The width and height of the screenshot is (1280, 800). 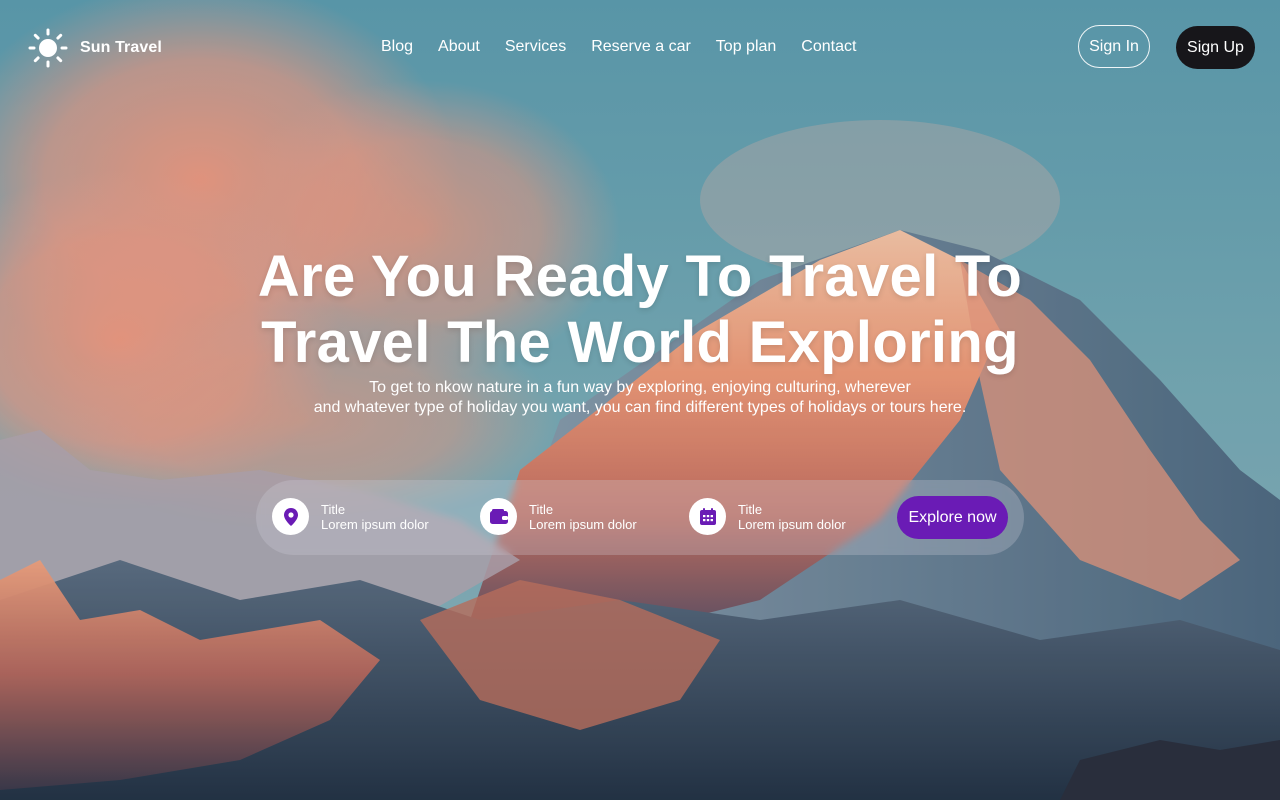 I want to click on brand-logo: Sun Travel, so click(x=95, y=48).